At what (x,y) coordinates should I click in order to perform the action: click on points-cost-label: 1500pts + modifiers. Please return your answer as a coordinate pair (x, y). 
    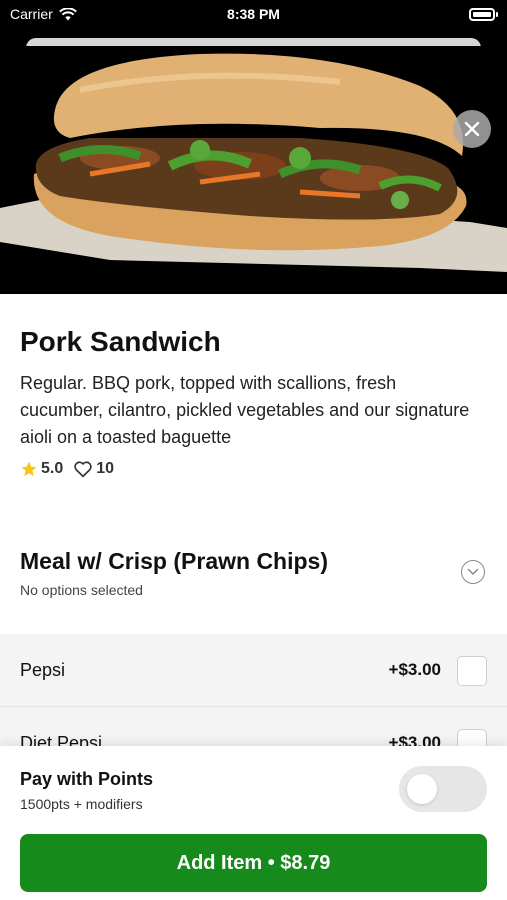
    Looking at the image, I should click on (81, 804).